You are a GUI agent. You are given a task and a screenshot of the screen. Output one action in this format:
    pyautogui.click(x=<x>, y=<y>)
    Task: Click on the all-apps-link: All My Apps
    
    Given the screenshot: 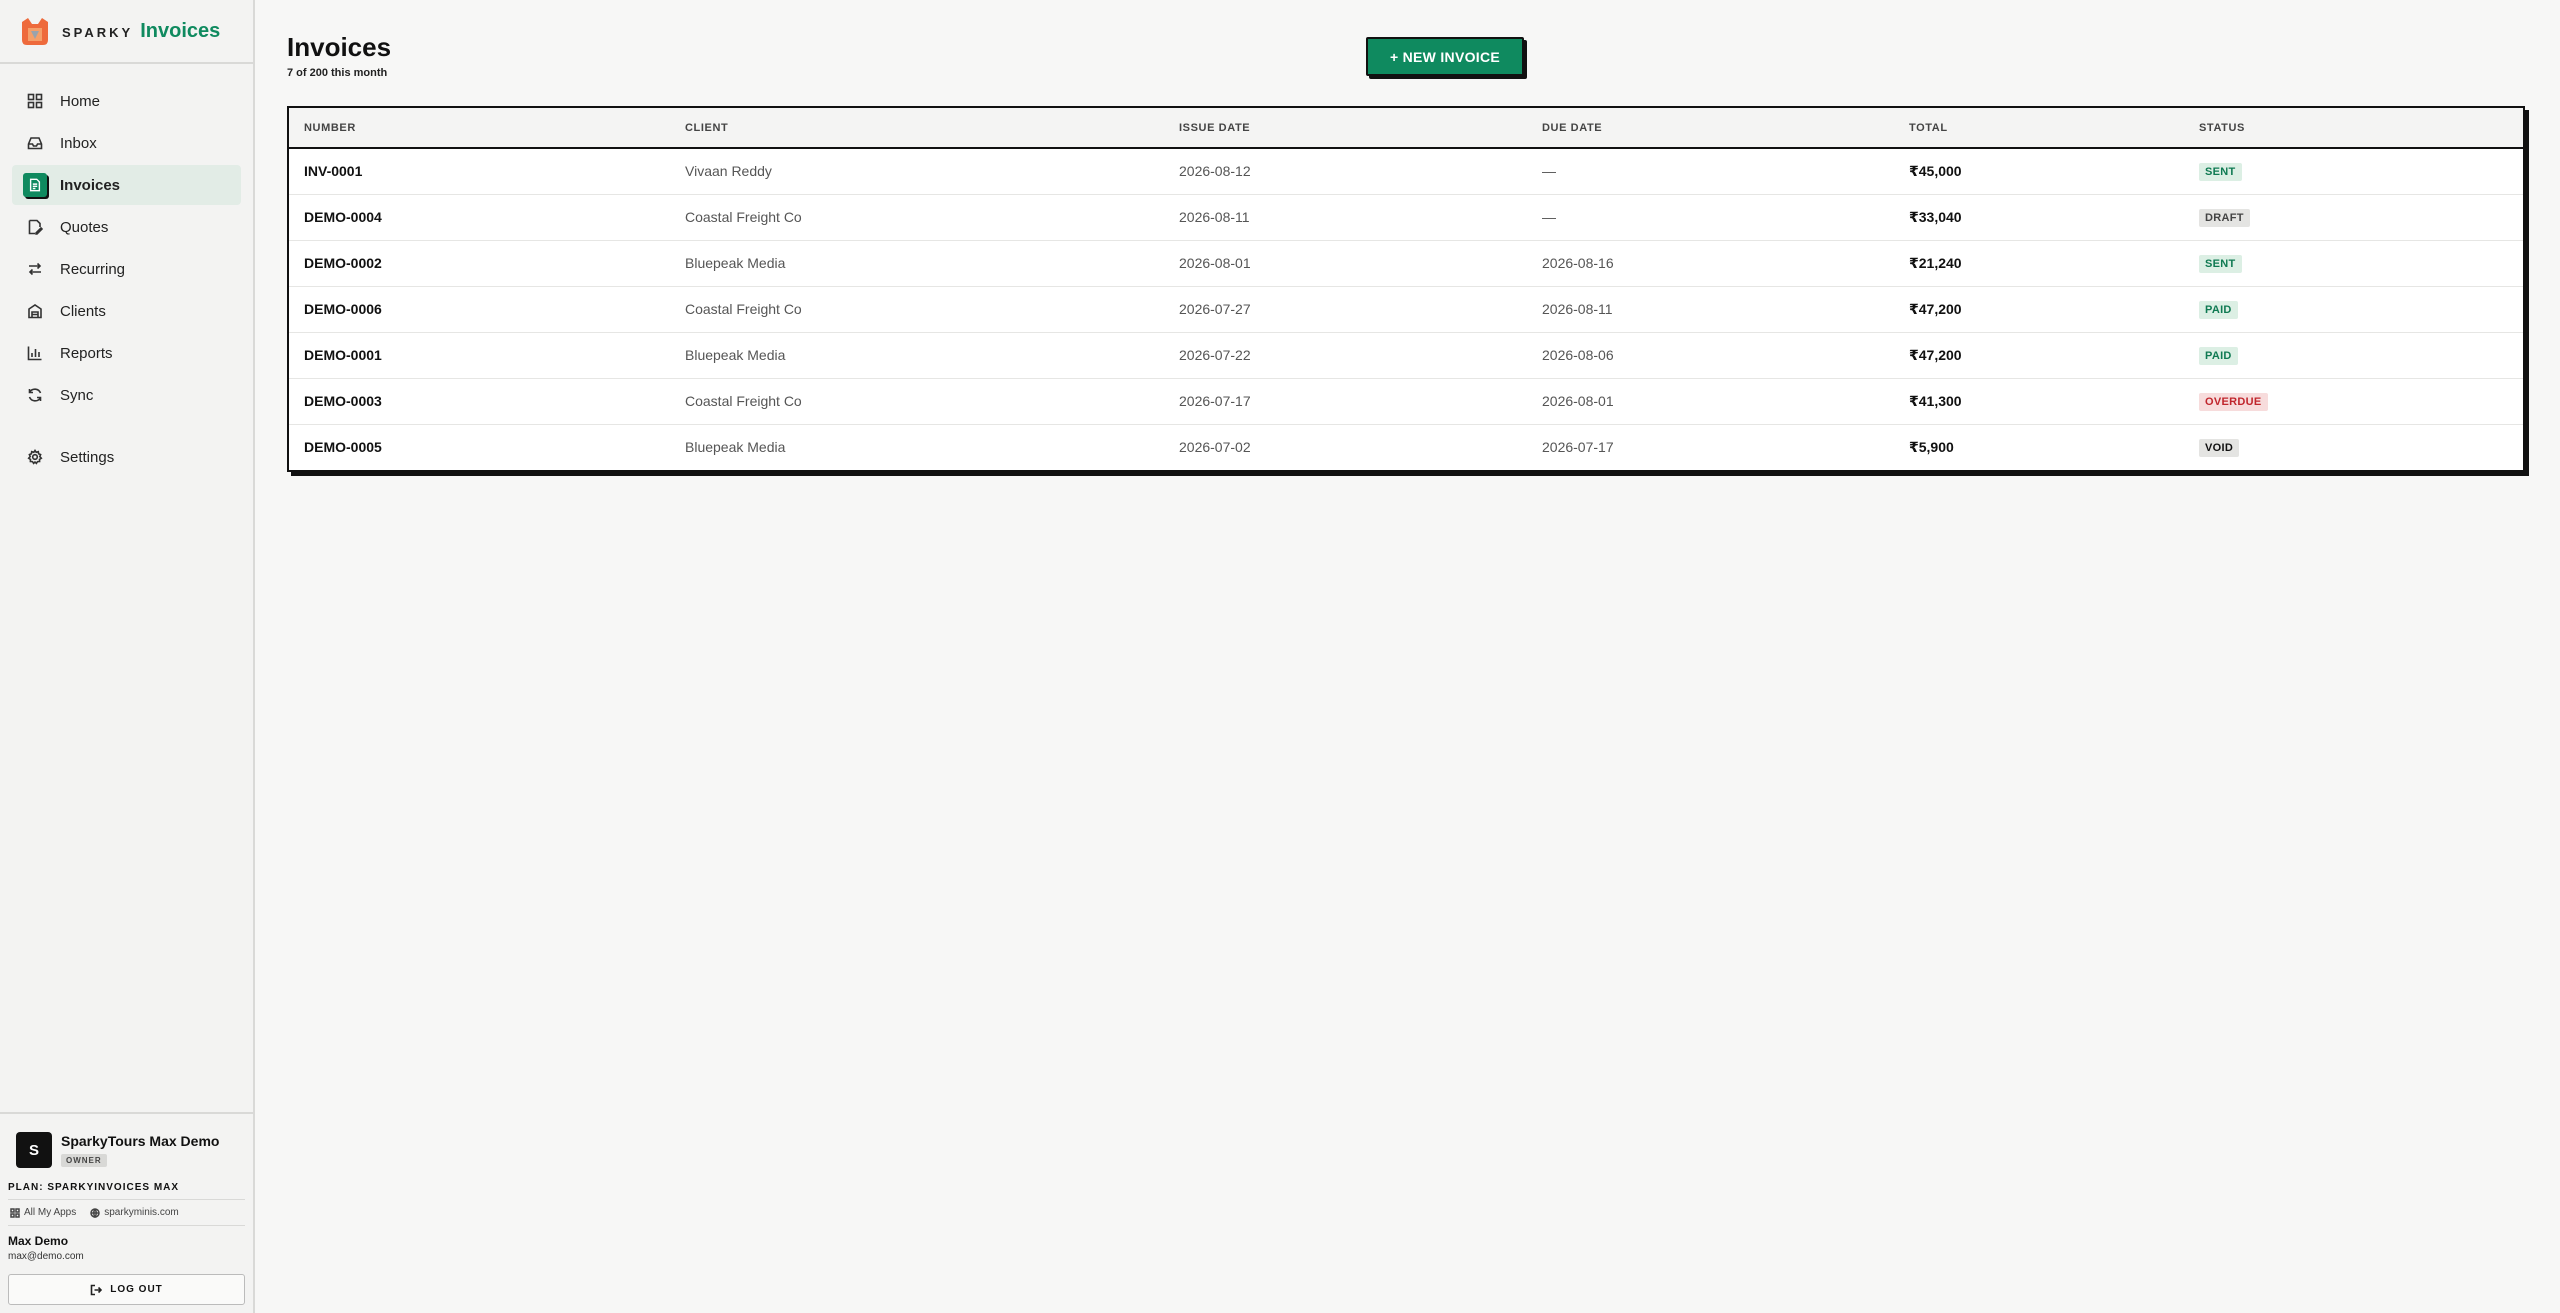 What is the action you would take?
    pyautogui.click(x=43, y=1212)
    